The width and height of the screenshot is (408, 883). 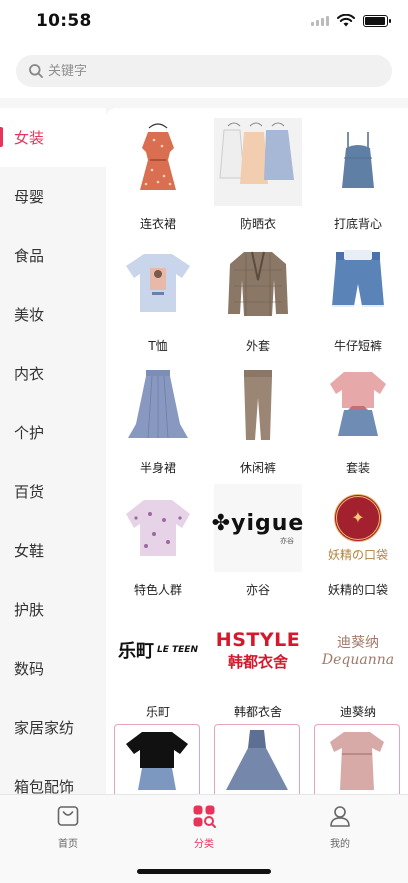 What do you see at coordinates (36, 71) in the screenshot?
I see `search-icon` at bounding box center [36, 71].